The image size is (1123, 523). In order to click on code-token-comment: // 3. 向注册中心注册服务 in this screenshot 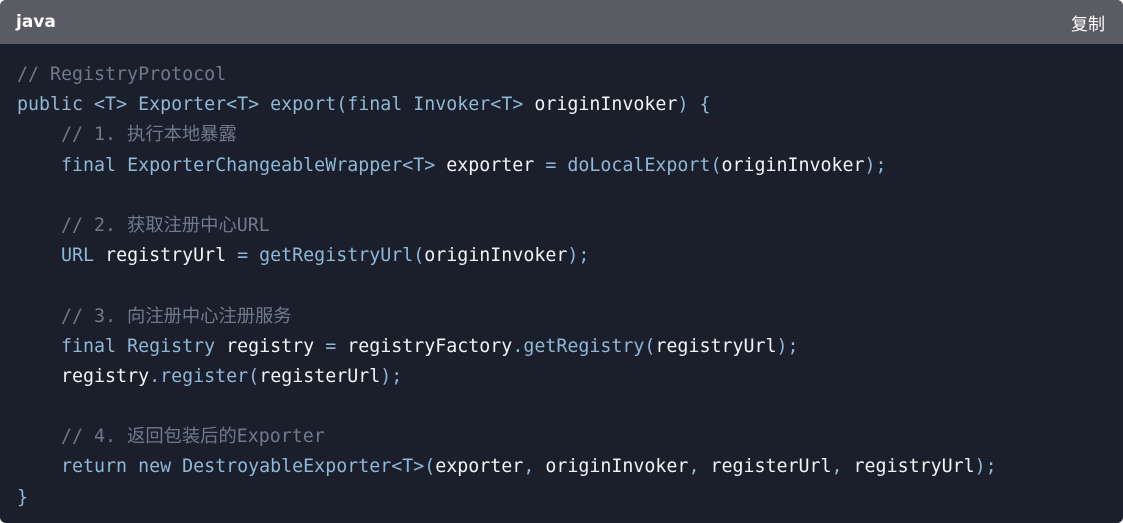, I will do `click(154, 316)`.